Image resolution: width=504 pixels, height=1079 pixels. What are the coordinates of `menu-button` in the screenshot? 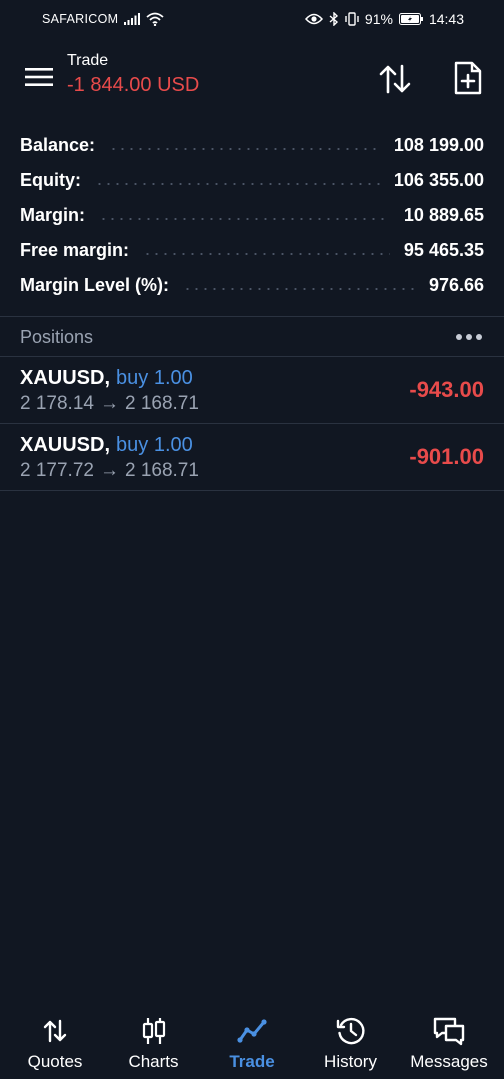 It's located at (39, 77).